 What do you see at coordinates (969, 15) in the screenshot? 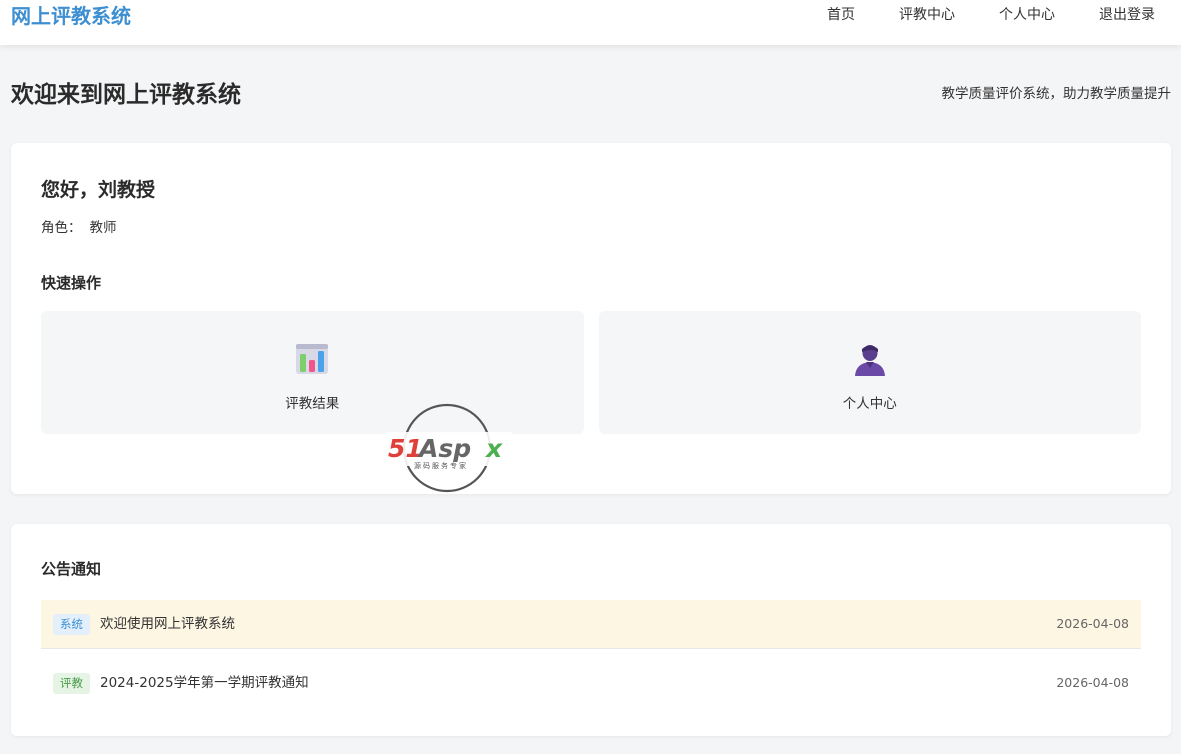
I see `main-nav: 首页 评教中心 个人中心 退出登录` at bounding box center [969, 15].